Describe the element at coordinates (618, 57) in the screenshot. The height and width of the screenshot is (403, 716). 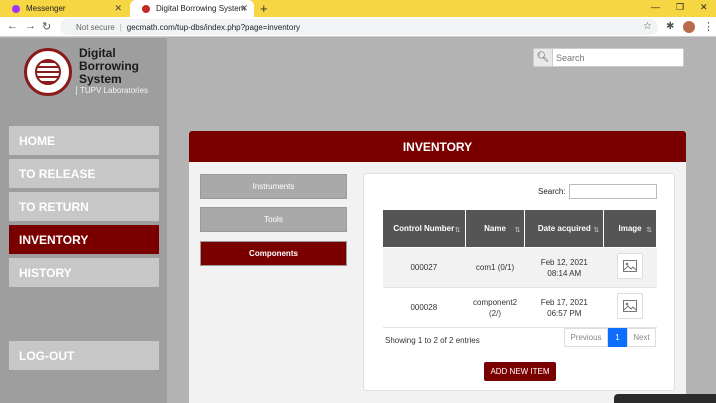
I see `search-input` at that location.